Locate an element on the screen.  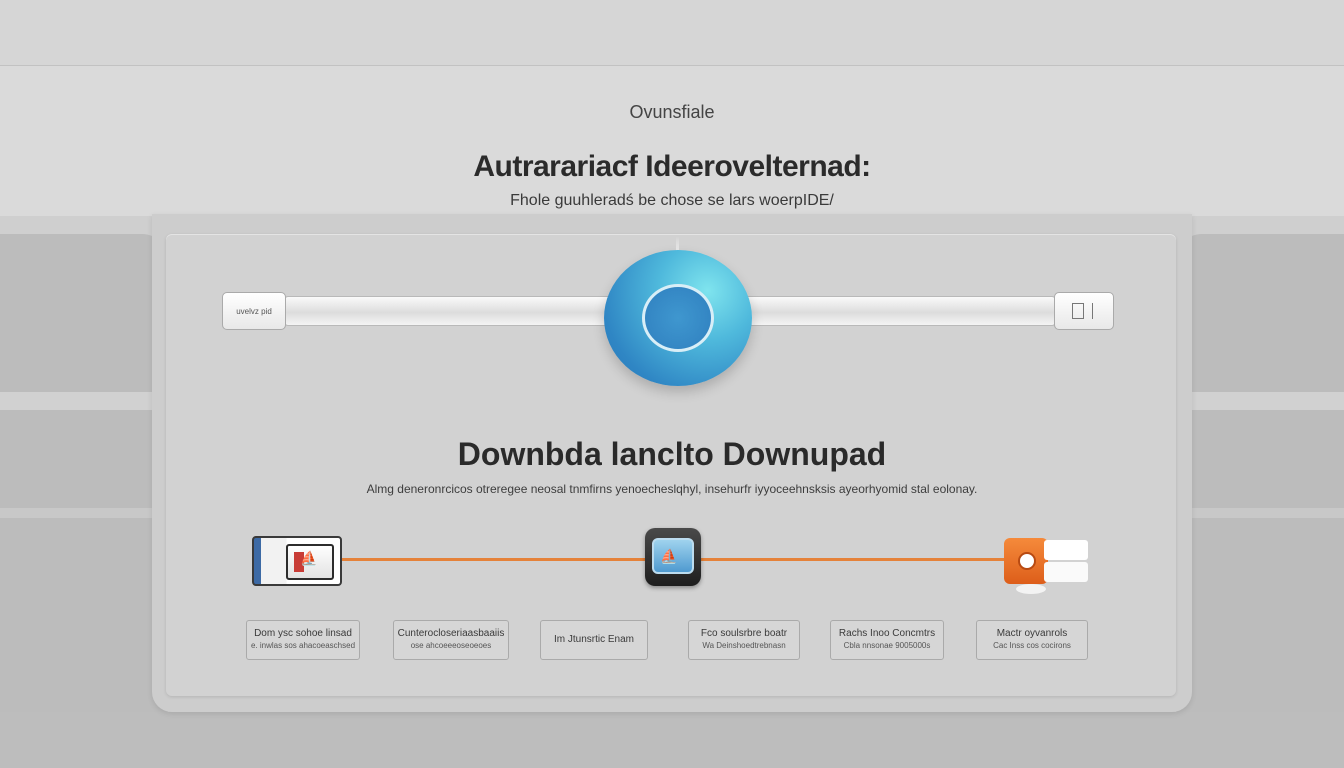
section-heading: Downbda lanclto Downupad is located at coordinates (672, 454).